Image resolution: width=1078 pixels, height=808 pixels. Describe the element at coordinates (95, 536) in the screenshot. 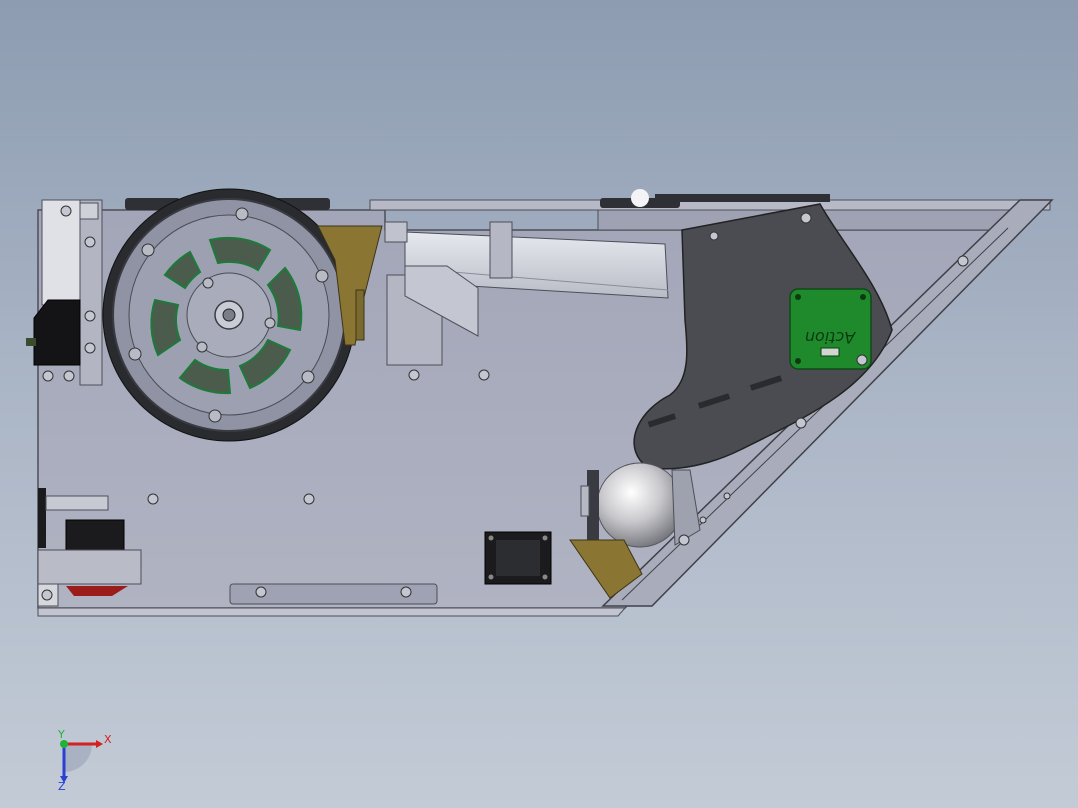

I see `lower-left-motor` at that location.